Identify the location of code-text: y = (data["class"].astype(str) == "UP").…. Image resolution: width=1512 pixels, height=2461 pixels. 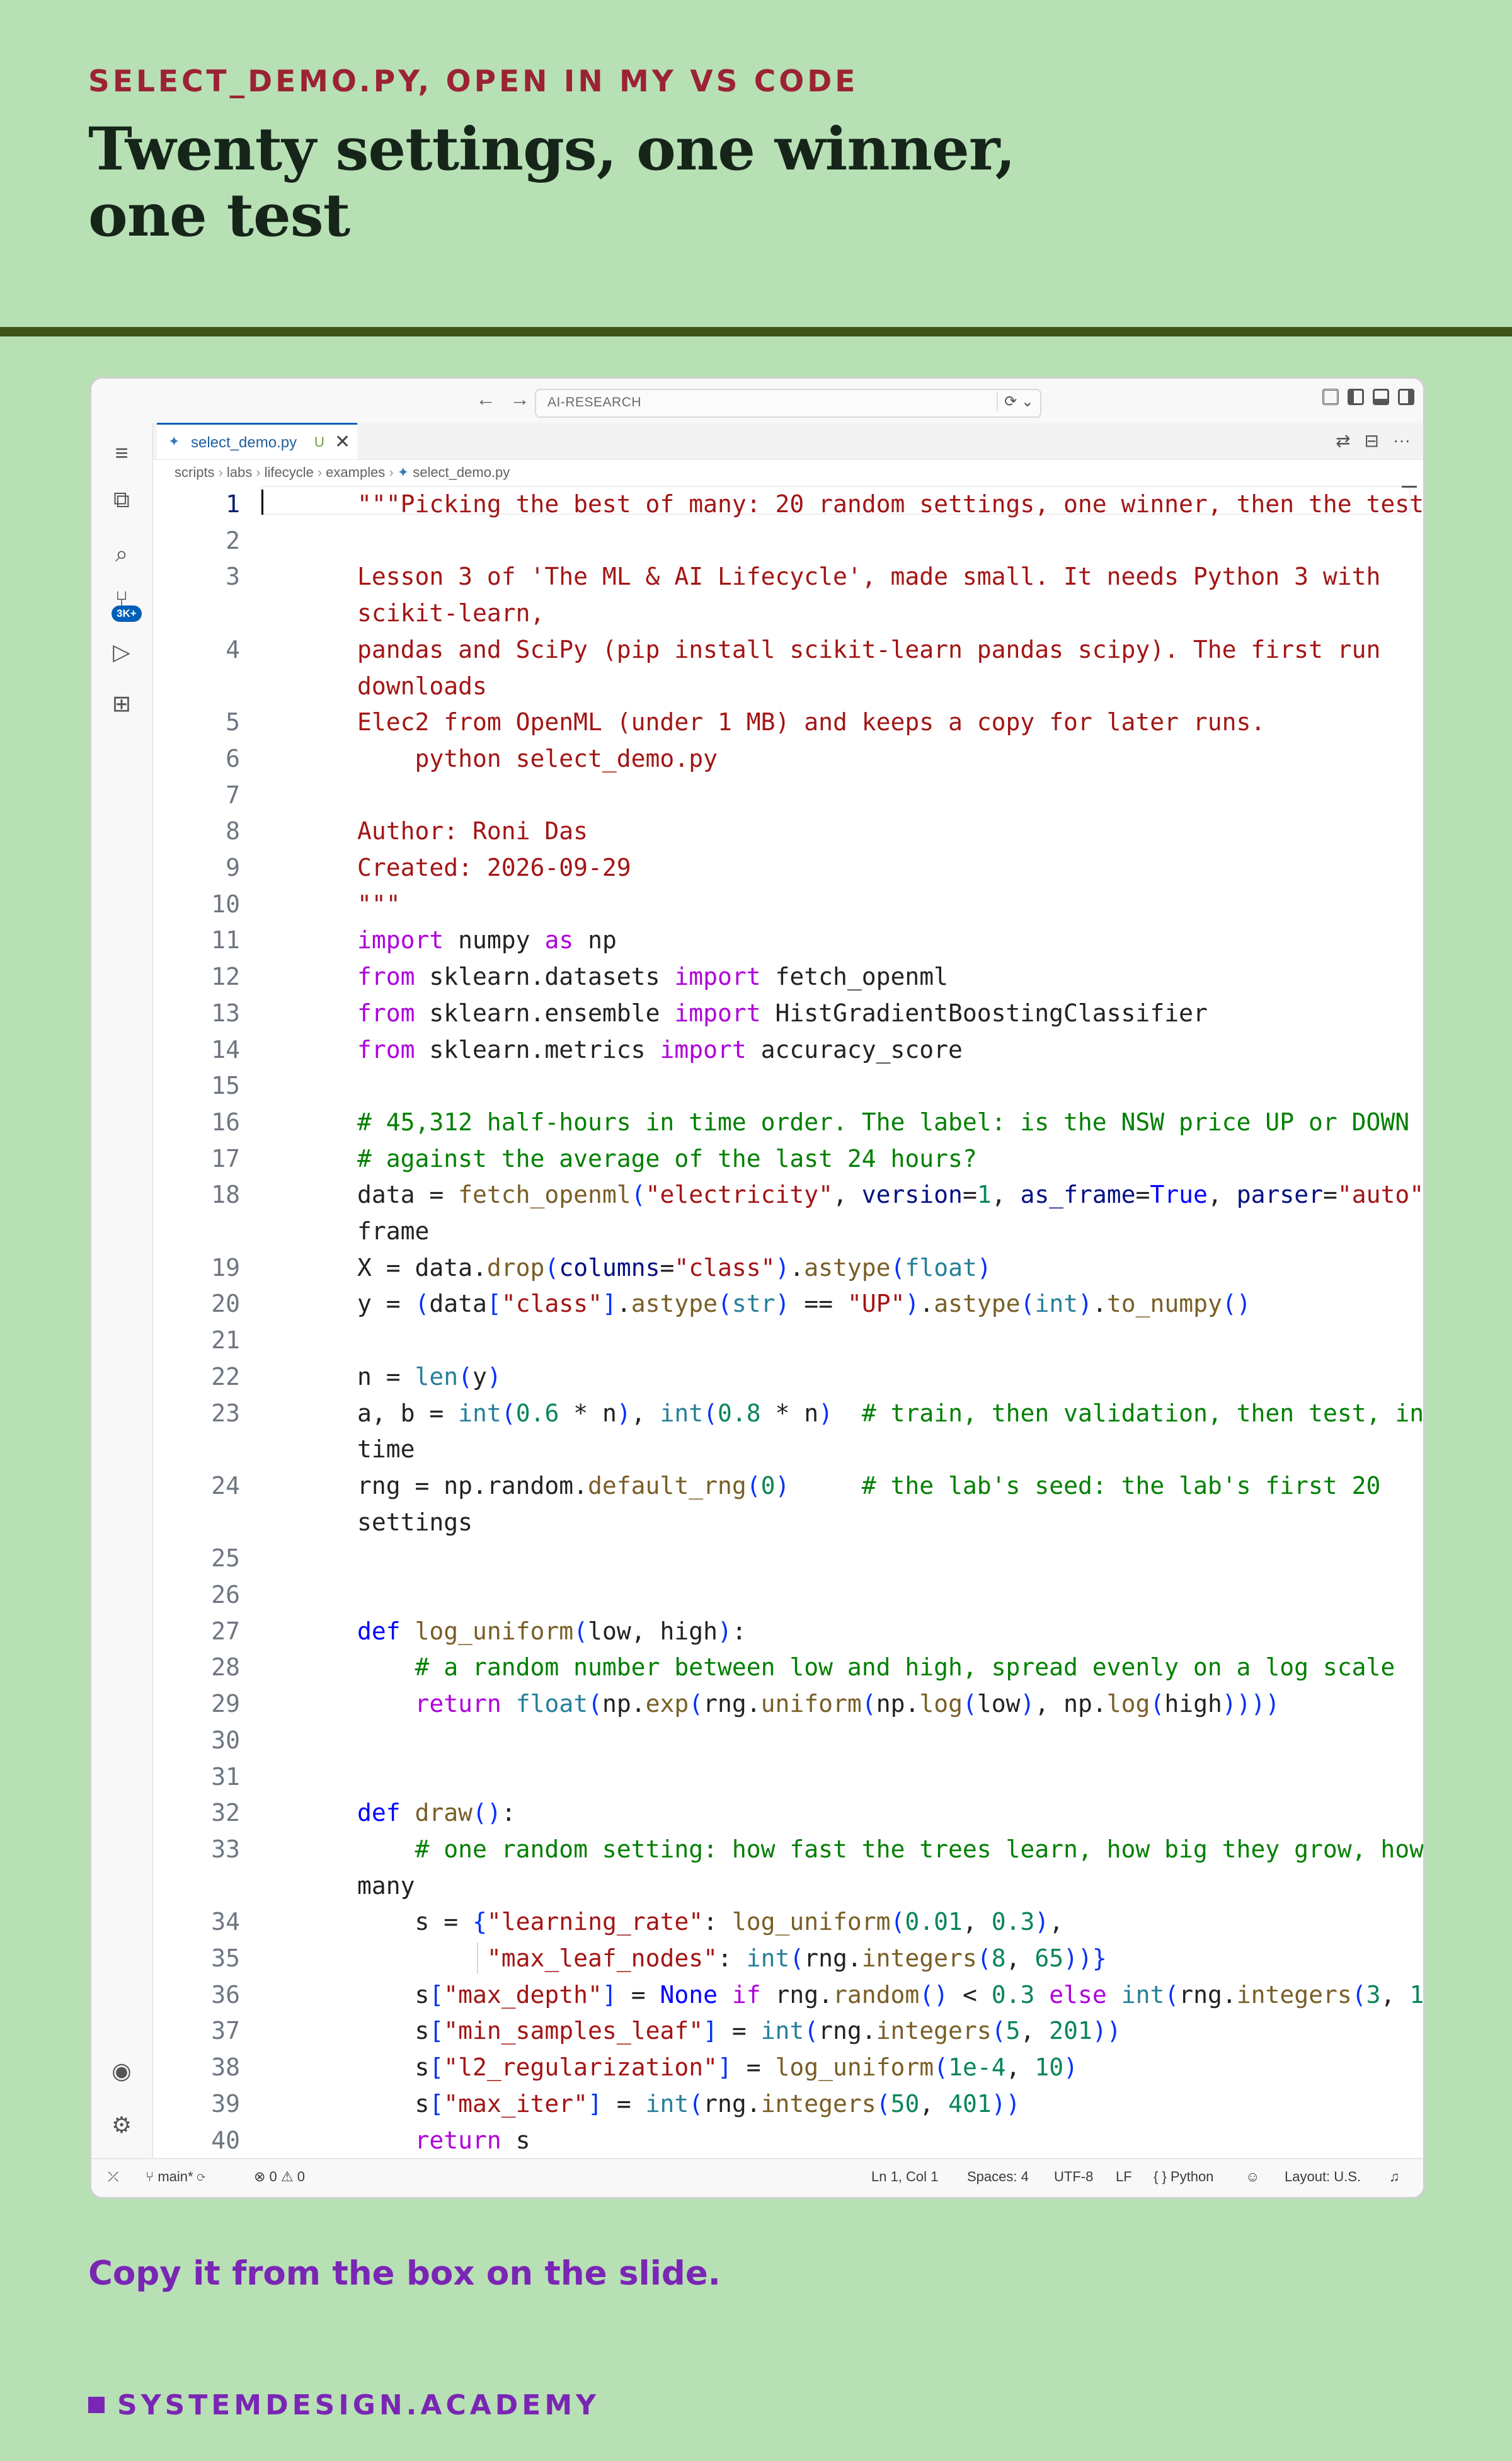
(804, 1304).